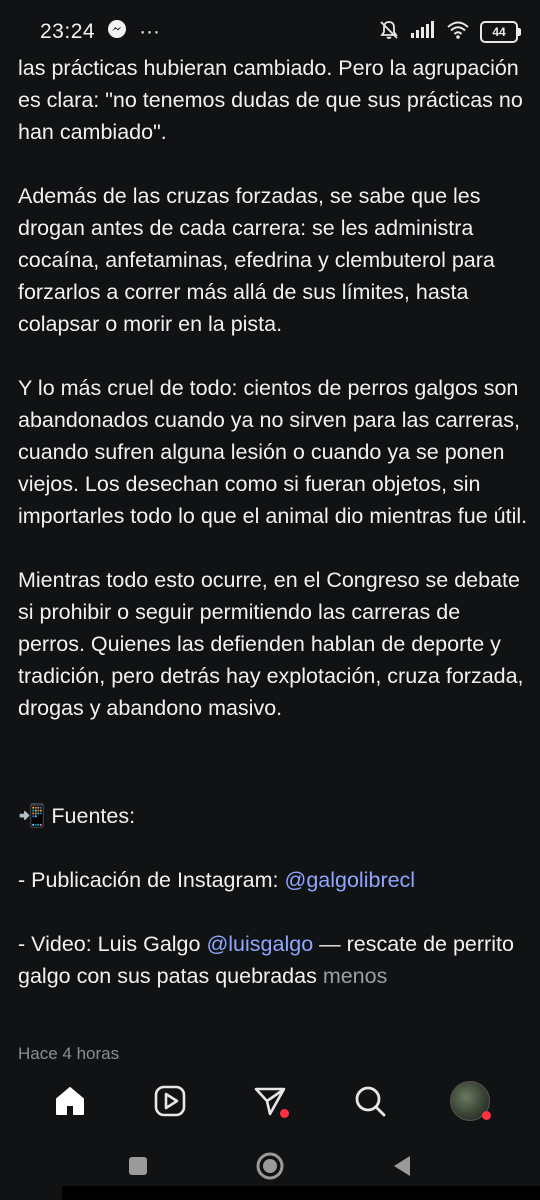  I want to click on back-button, so click(402, 1168).